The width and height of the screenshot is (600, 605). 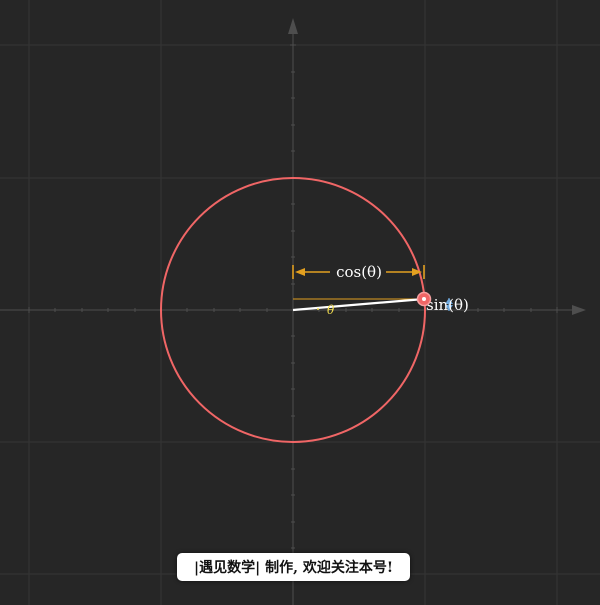 I want to click on y-axis-arrow-icon, so click(x=293, y=26).